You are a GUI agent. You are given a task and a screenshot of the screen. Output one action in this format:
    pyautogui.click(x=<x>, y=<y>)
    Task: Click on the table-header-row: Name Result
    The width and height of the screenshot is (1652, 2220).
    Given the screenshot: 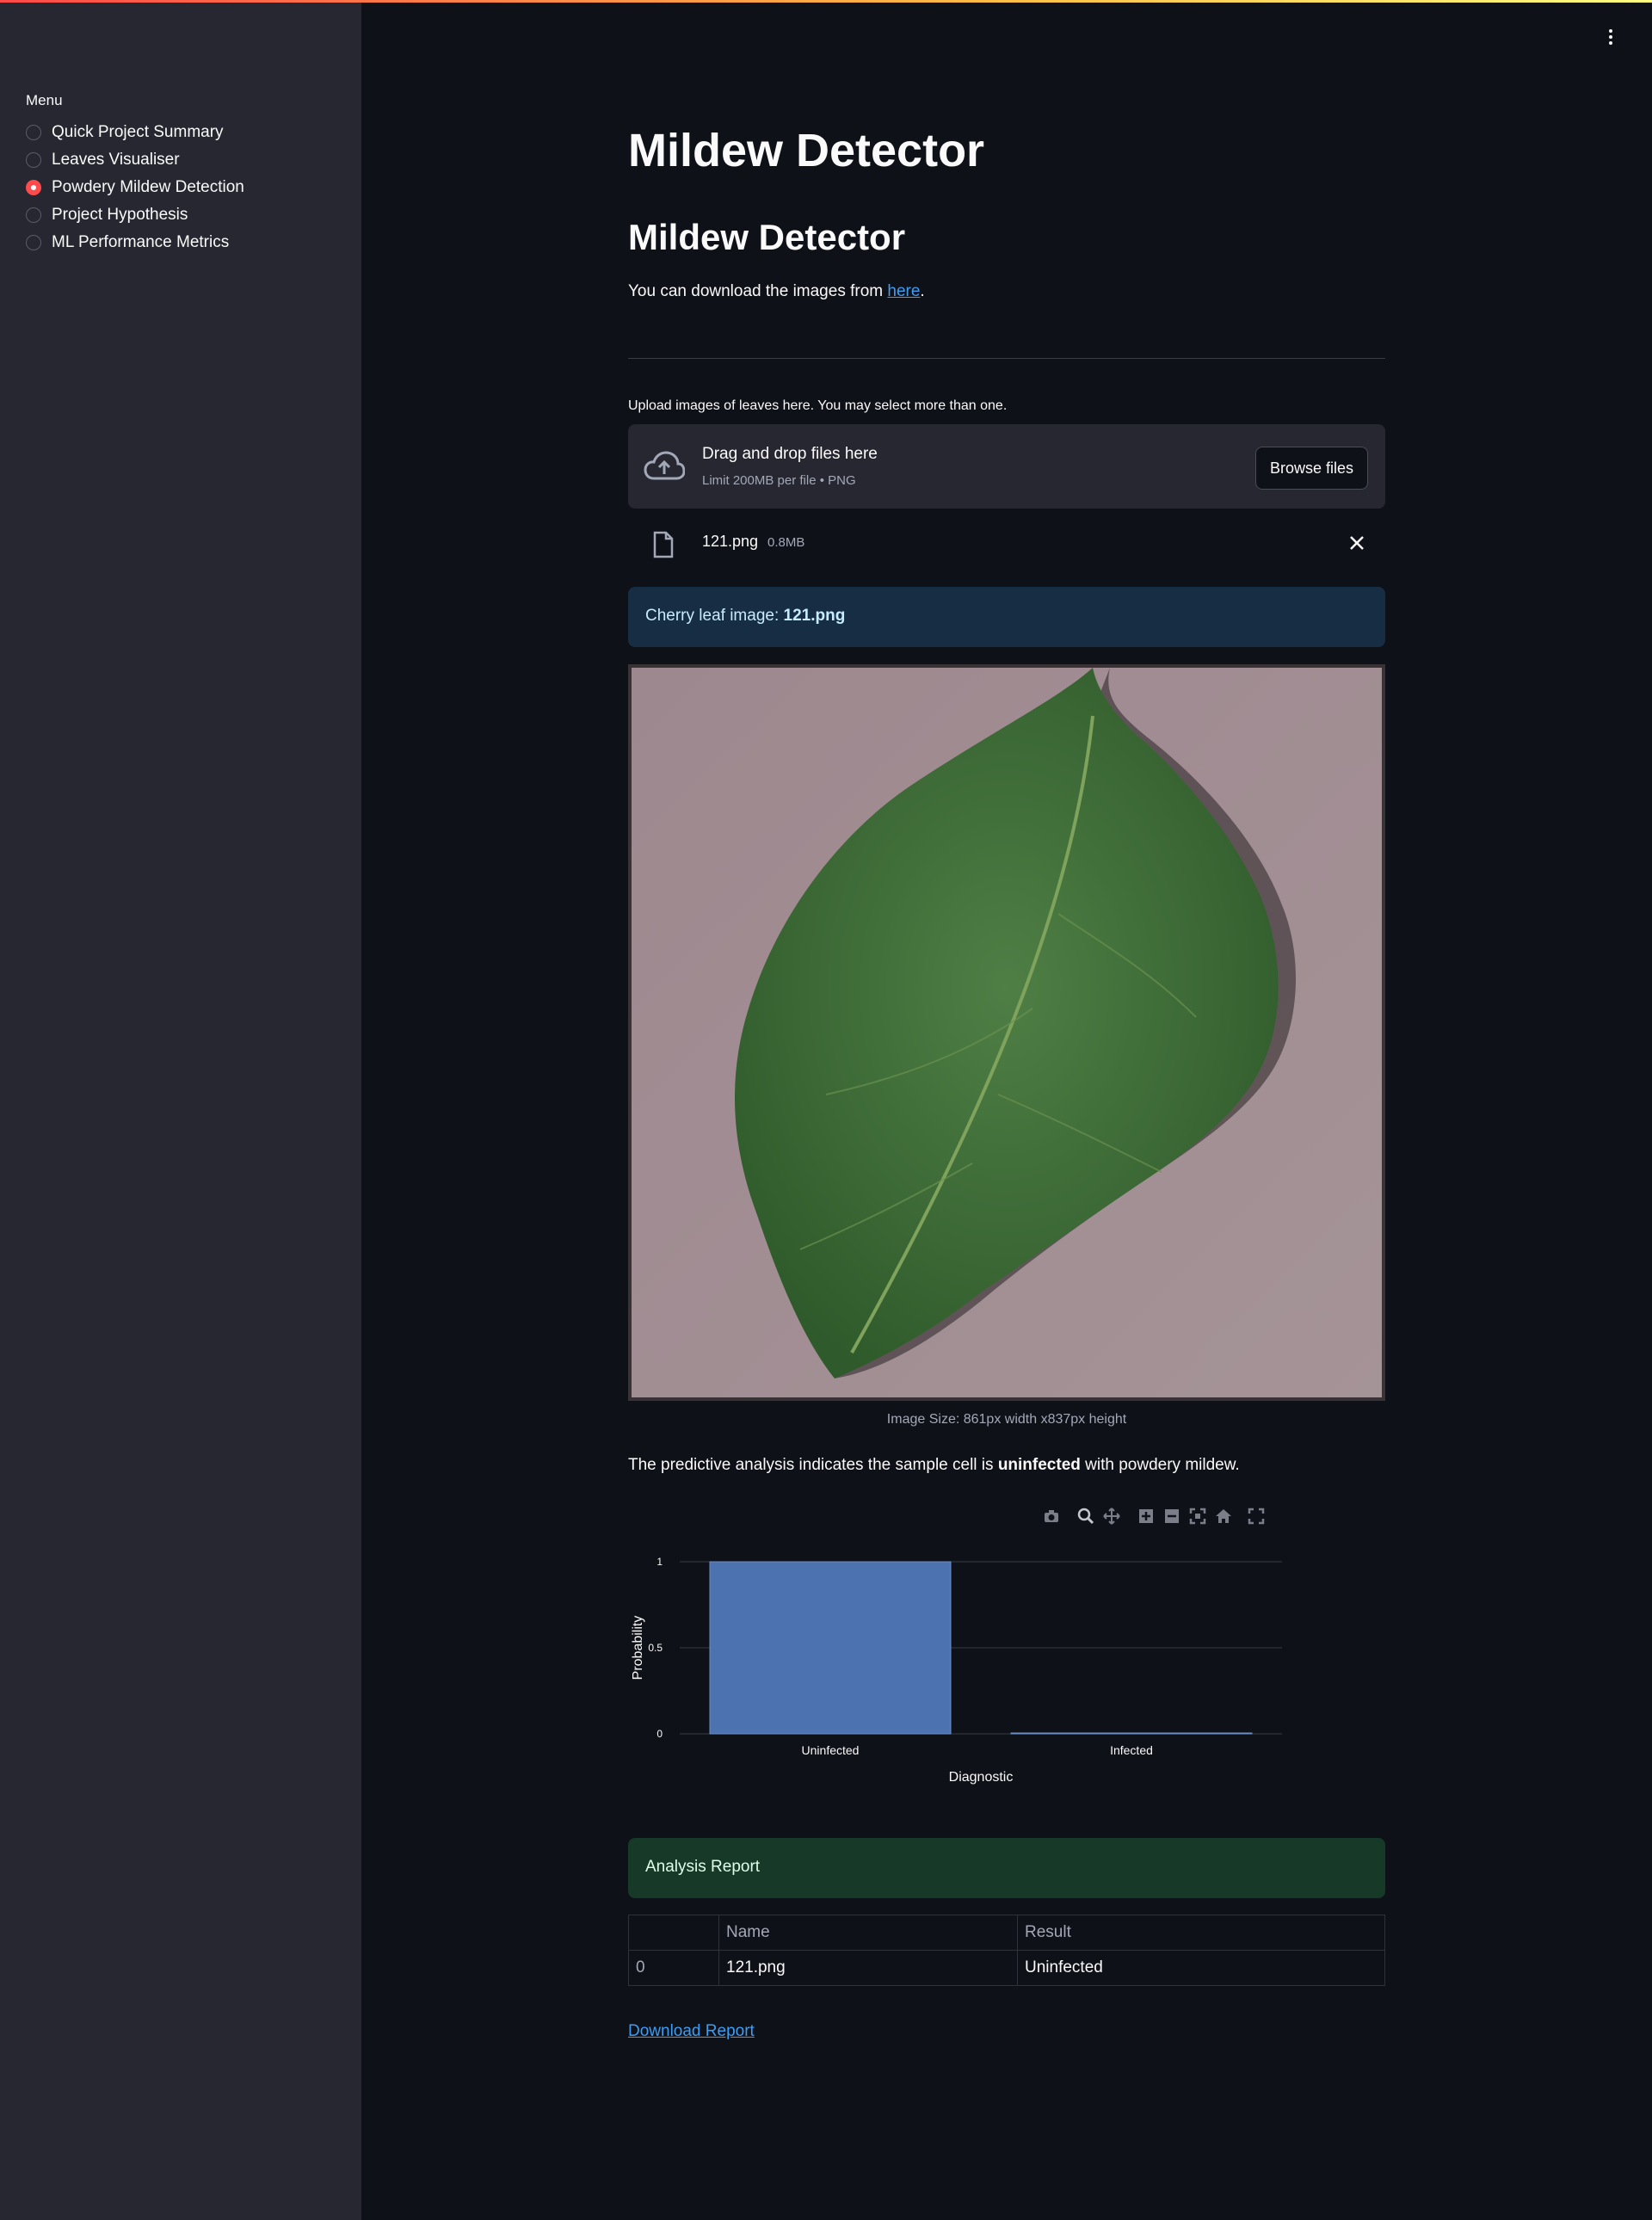 What is the action you would take?
    pyautogui.click(x=1006, y=1933)
    